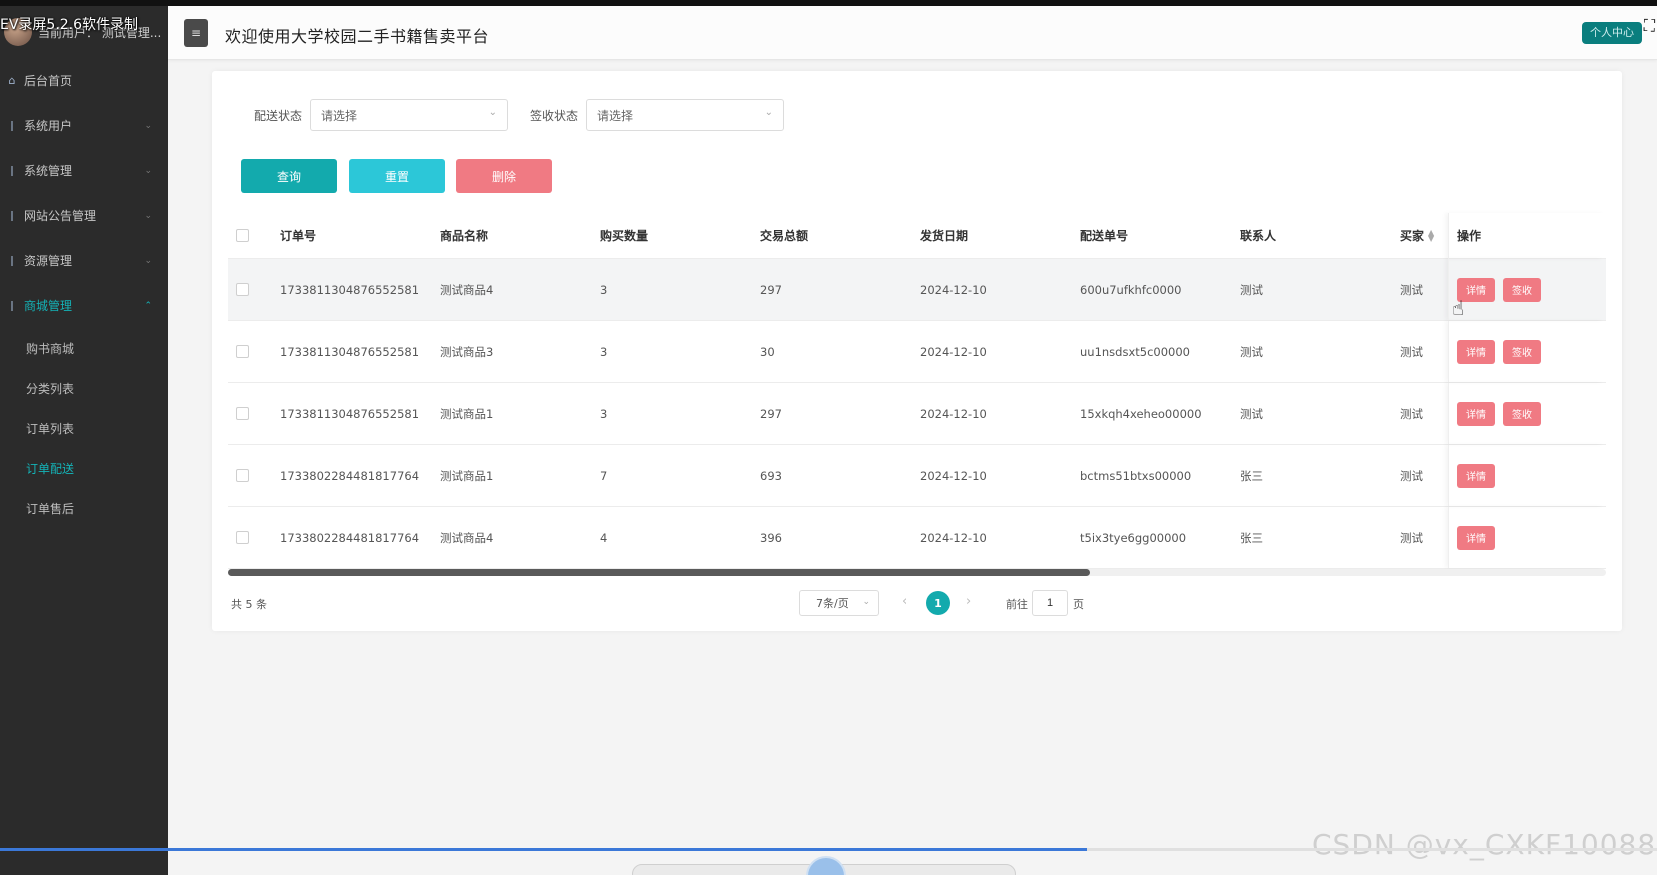 This screenshot has width=1657, height=875. I want to click on prev-page-icon: ‹, so click(904, 601).